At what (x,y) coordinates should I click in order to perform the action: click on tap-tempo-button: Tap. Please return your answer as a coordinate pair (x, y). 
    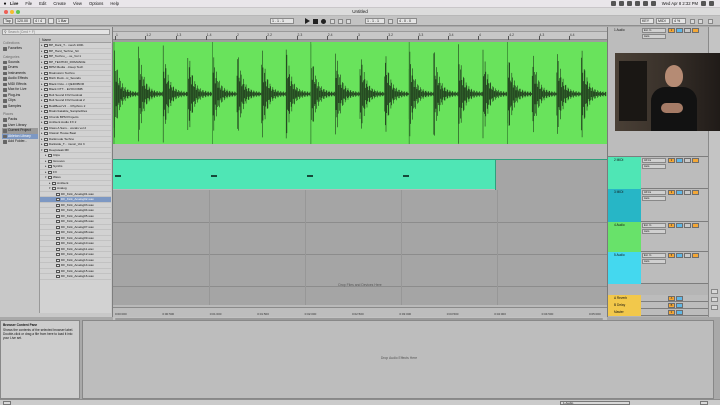
    Looking at the image, I should click on (8, 21).